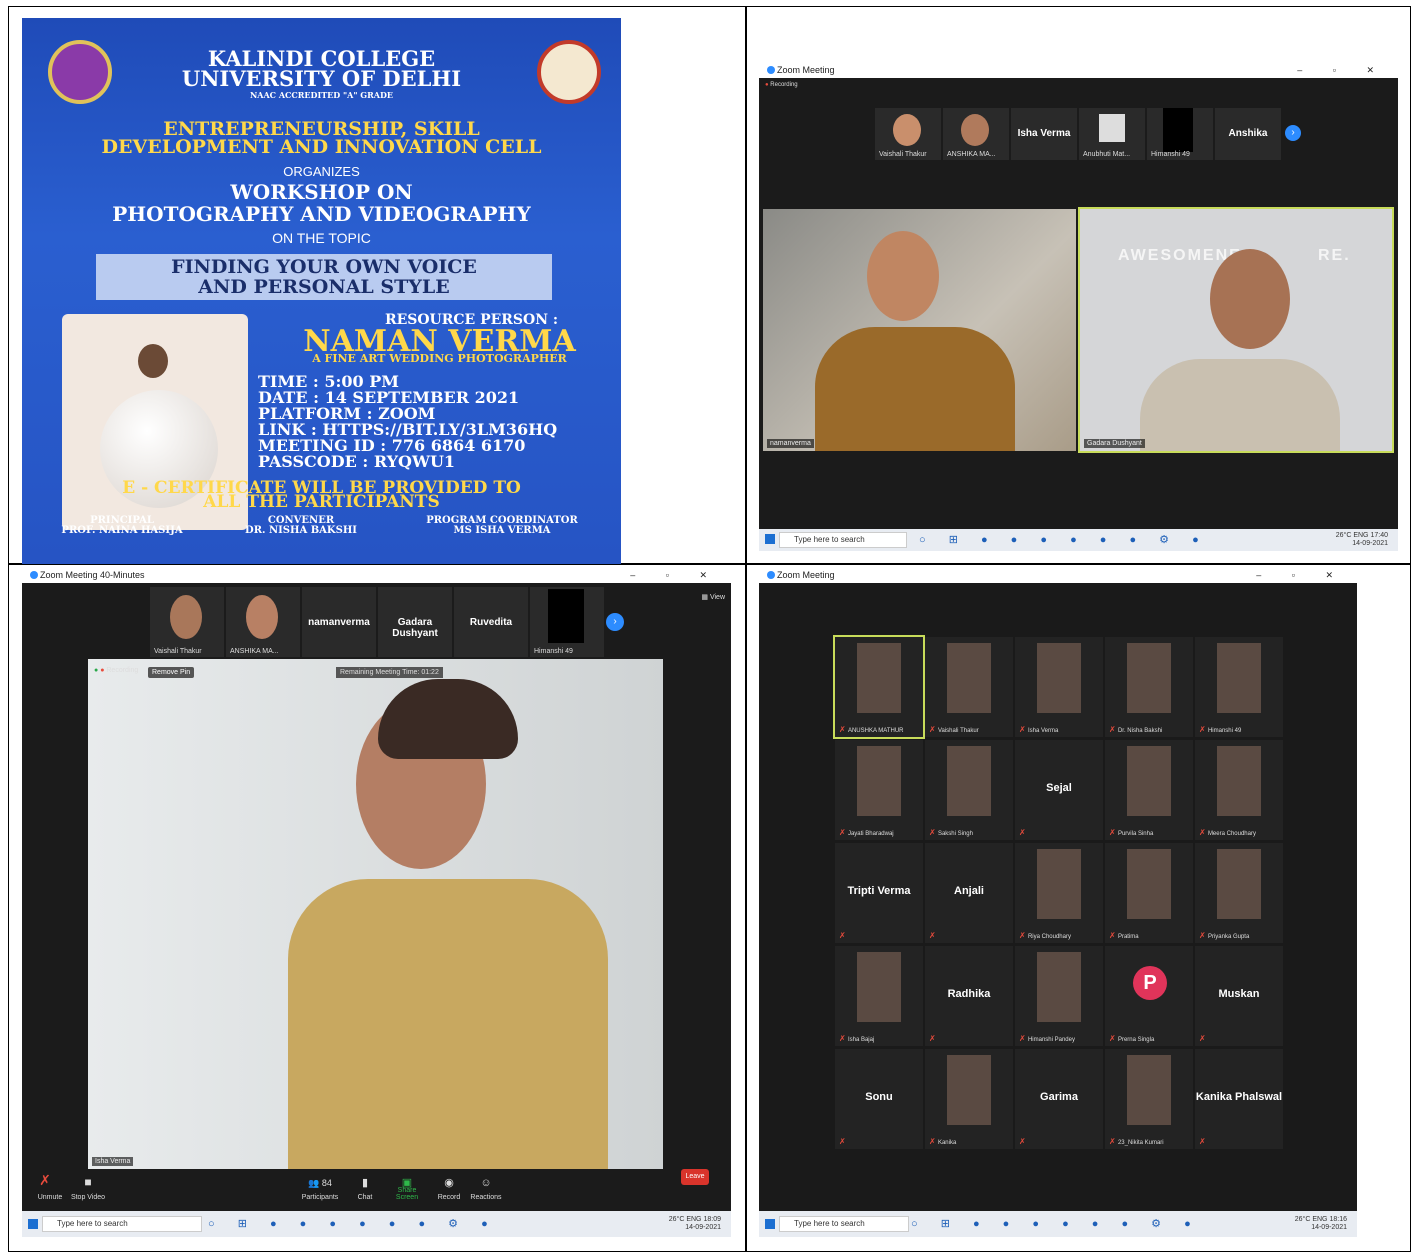 Image resolution: width=1421 pixels, height=1256 pixels. I want to click on reactions-icon: ☺, so click(486, 1183).